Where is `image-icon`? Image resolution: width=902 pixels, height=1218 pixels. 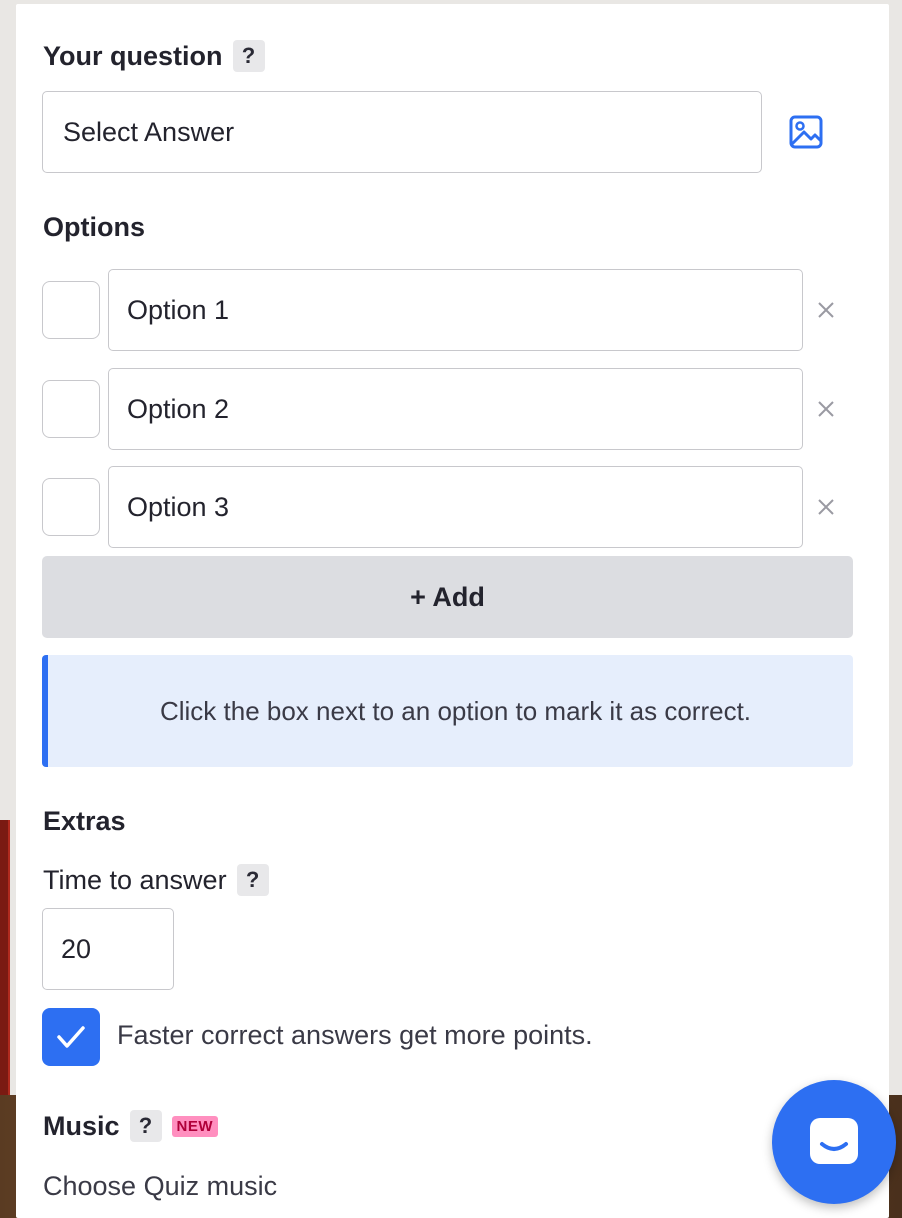 image-icon is located at coordinates (806, 132).